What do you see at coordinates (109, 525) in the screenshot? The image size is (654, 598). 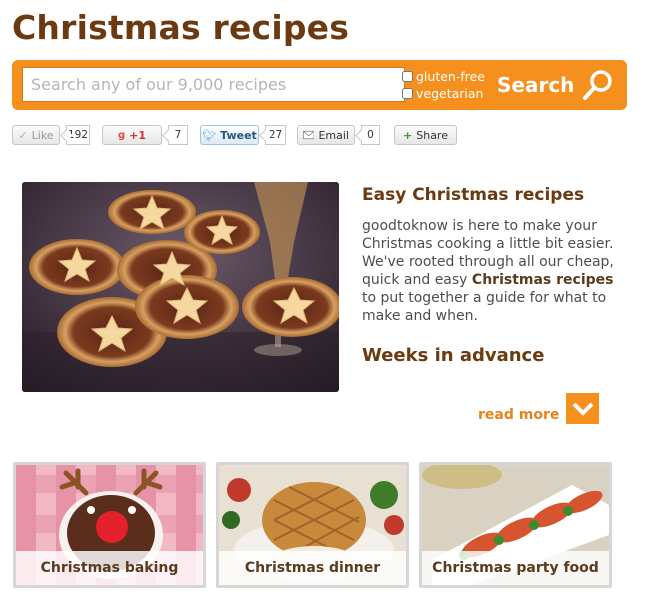 I see `card-christmas-baking: Christmas baking` at bounding box center [109, 525].